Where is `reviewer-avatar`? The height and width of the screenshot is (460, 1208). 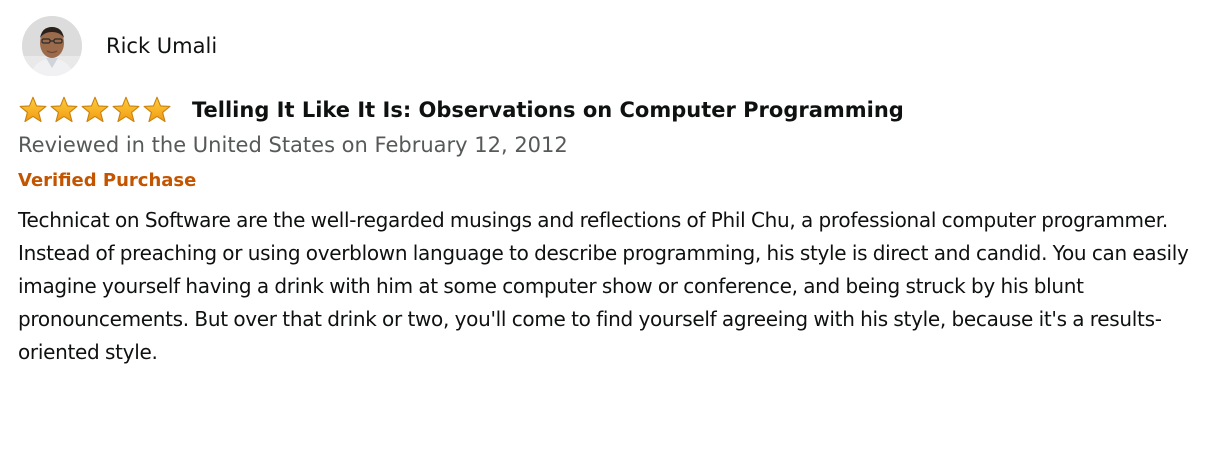 reviewer-avatar is located at coordinates (52, 46).